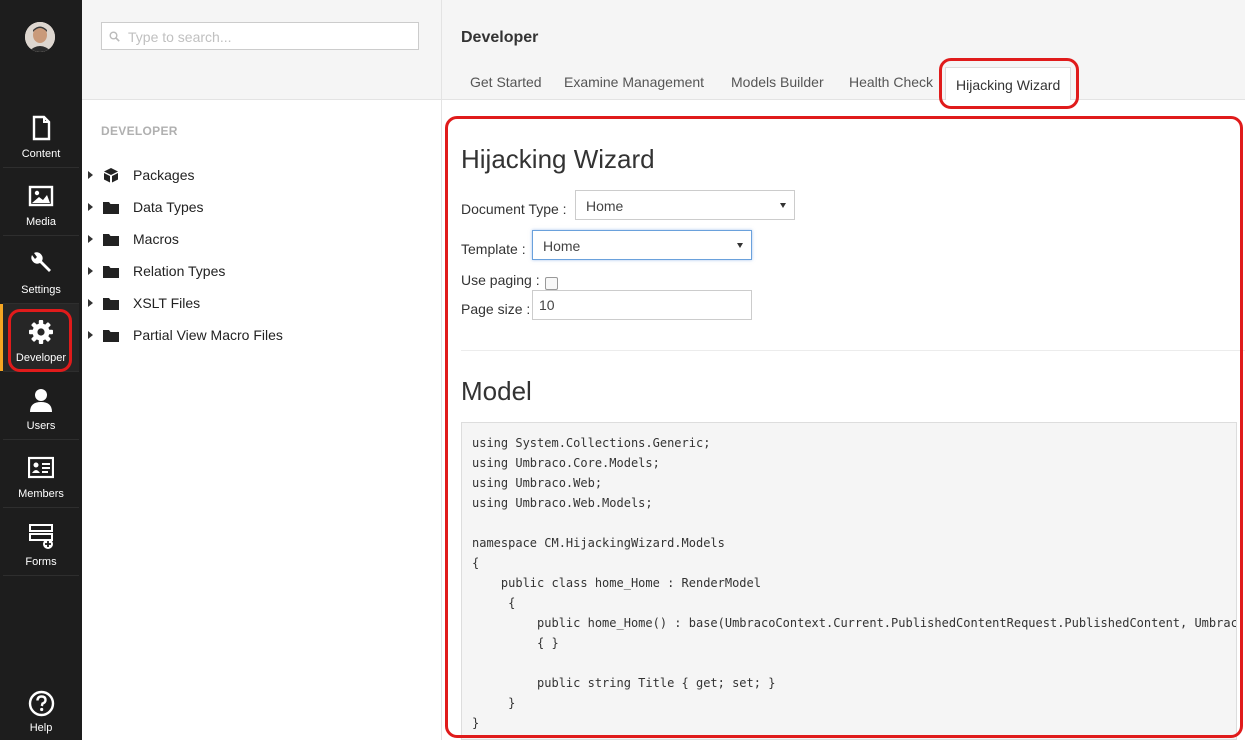 Image resolution: width=1245 pixels, height=740 pixels. I want to click on page-title: Developer, so click(500, 37).